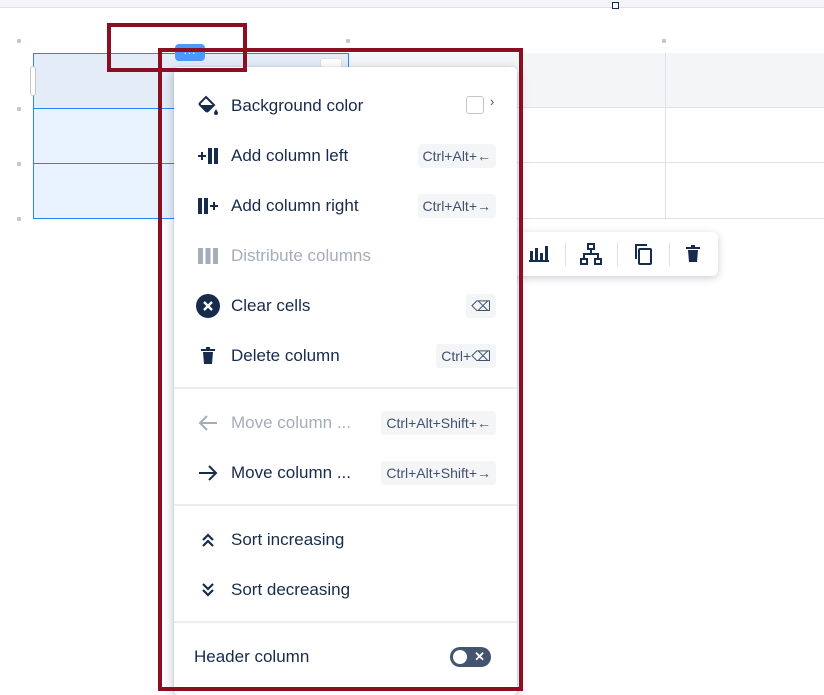  What do you see at coordinates (345, 306) in the screenshot?
I see `menu-item-clear-cells: Clear cells ⌫` at bounding box center [345, 306].